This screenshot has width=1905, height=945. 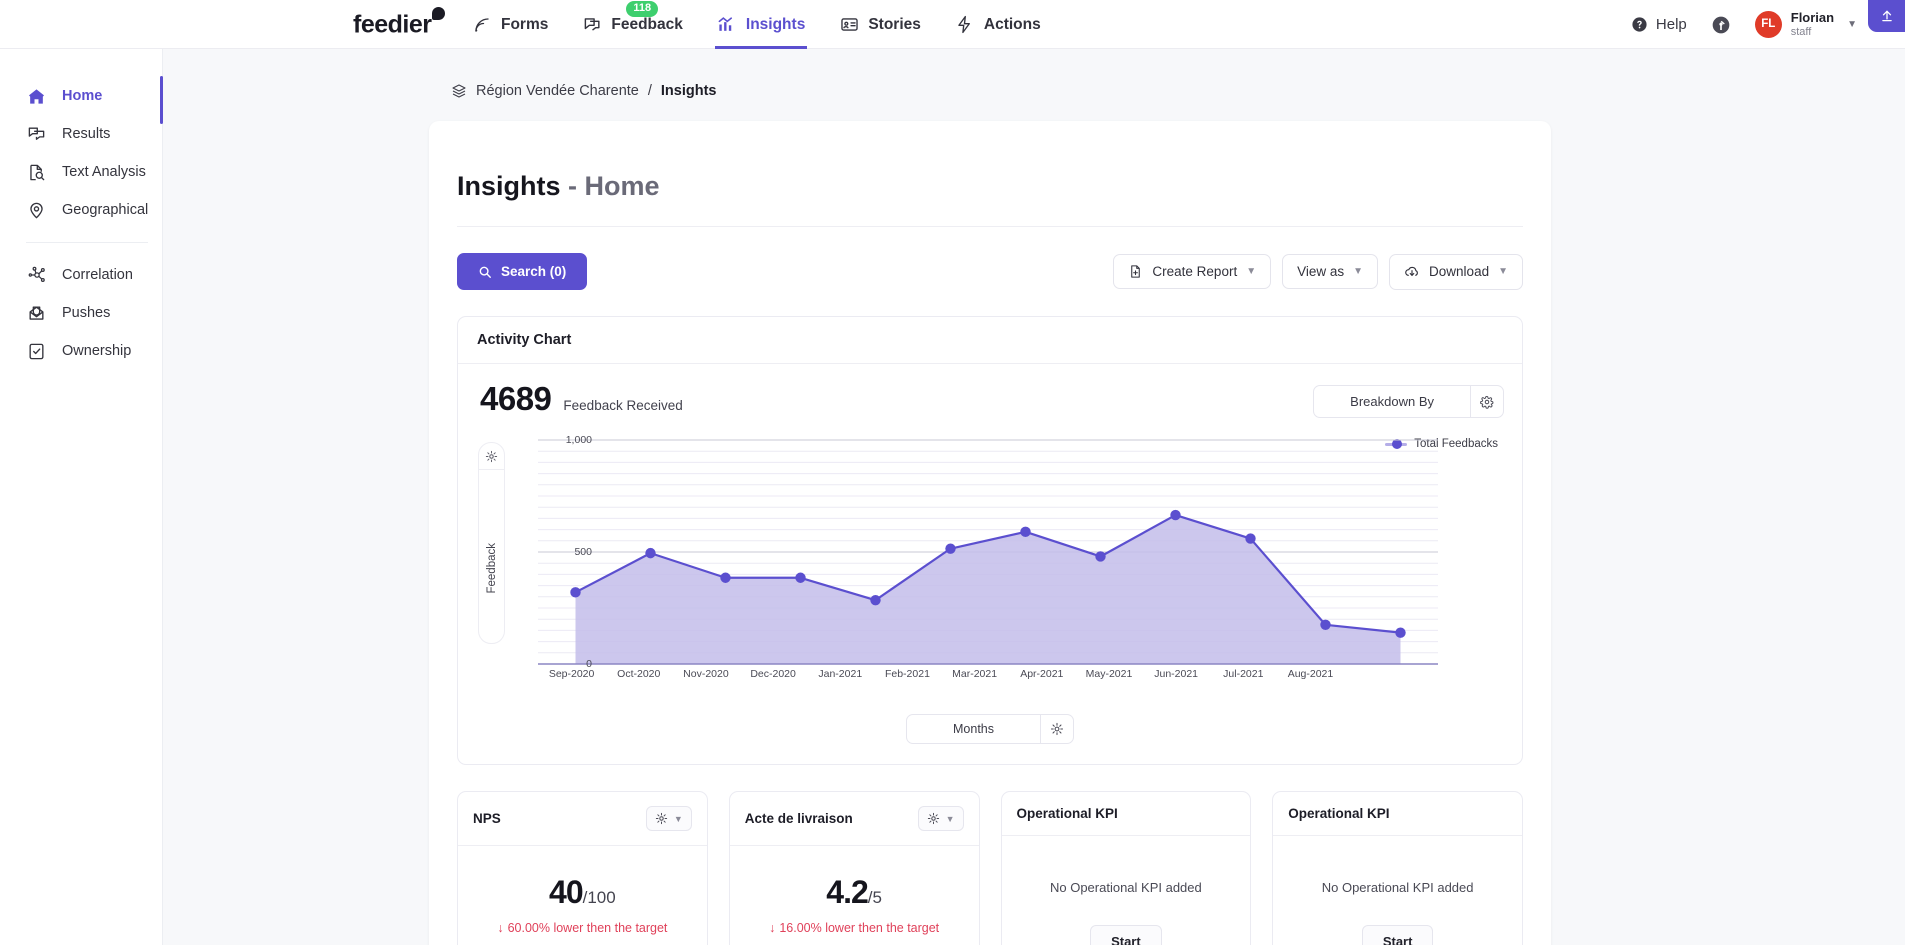 I want to click on nav-item-stories: Stories, so click(x=880, y=24).